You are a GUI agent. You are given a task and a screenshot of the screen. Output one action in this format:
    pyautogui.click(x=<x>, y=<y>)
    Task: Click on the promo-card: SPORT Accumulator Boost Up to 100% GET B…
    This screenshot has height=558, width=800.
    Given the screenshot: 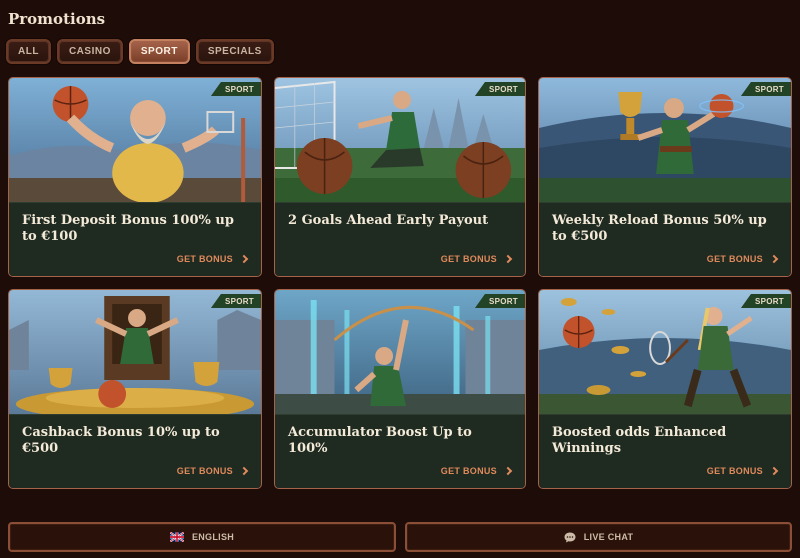 What is the action you would take?
    pyautogui.click(x=400, y=389)
    